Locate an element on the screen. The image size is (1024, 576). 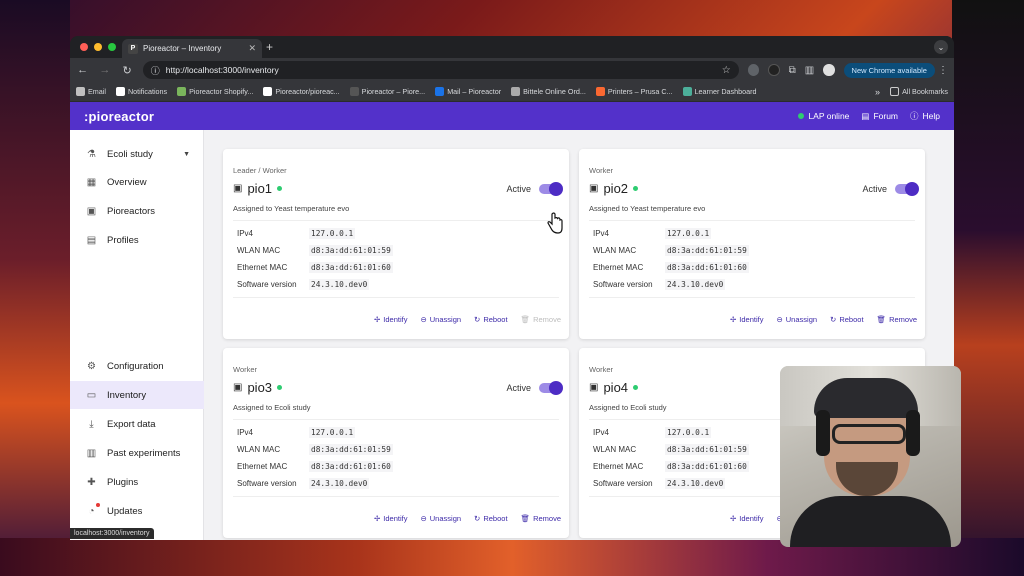
identify-icon: ✢ is located at coordinates (377, 319).